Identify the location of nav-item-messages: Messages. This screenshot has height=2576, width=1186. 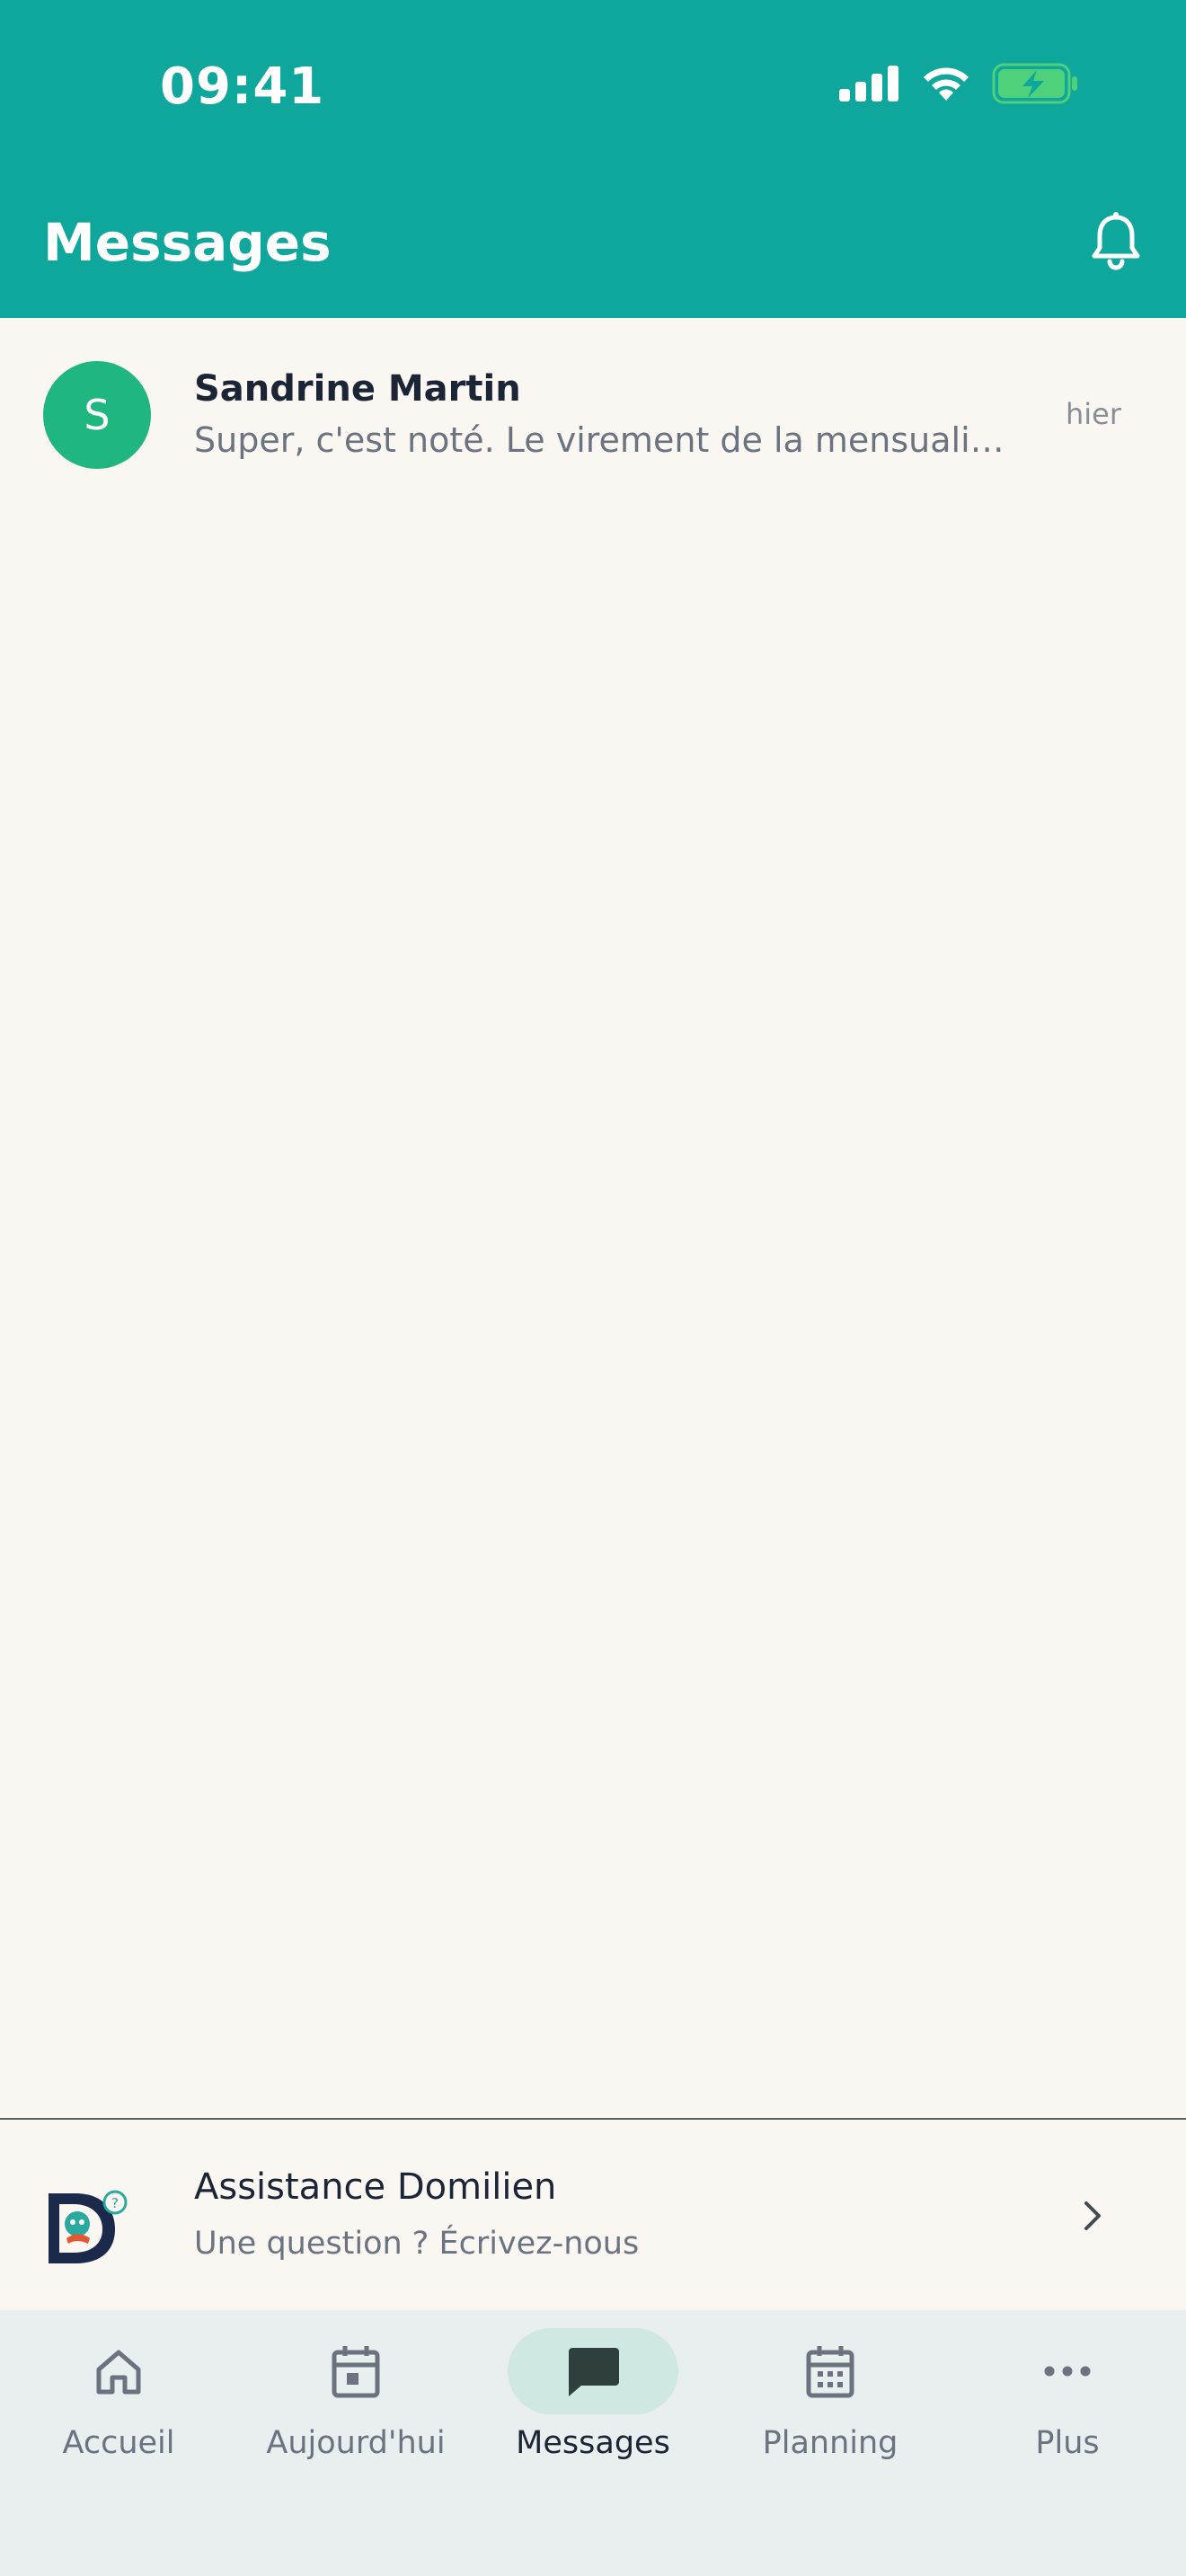
(593, 2400).